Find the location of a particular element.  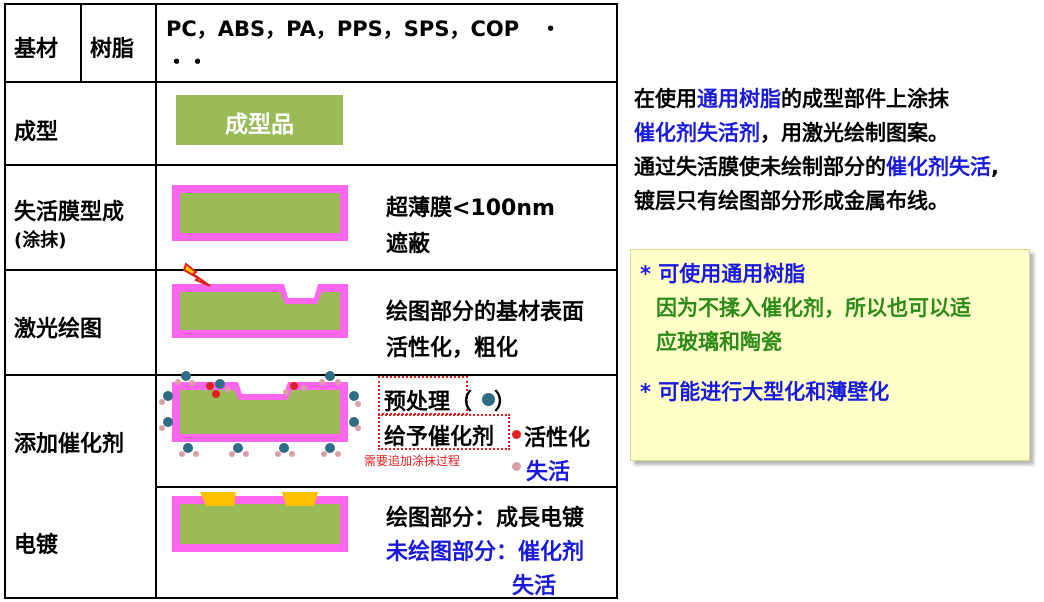

feature-general-resin-title: * 可使用通用树脂 is located at coordinates (723, 274).